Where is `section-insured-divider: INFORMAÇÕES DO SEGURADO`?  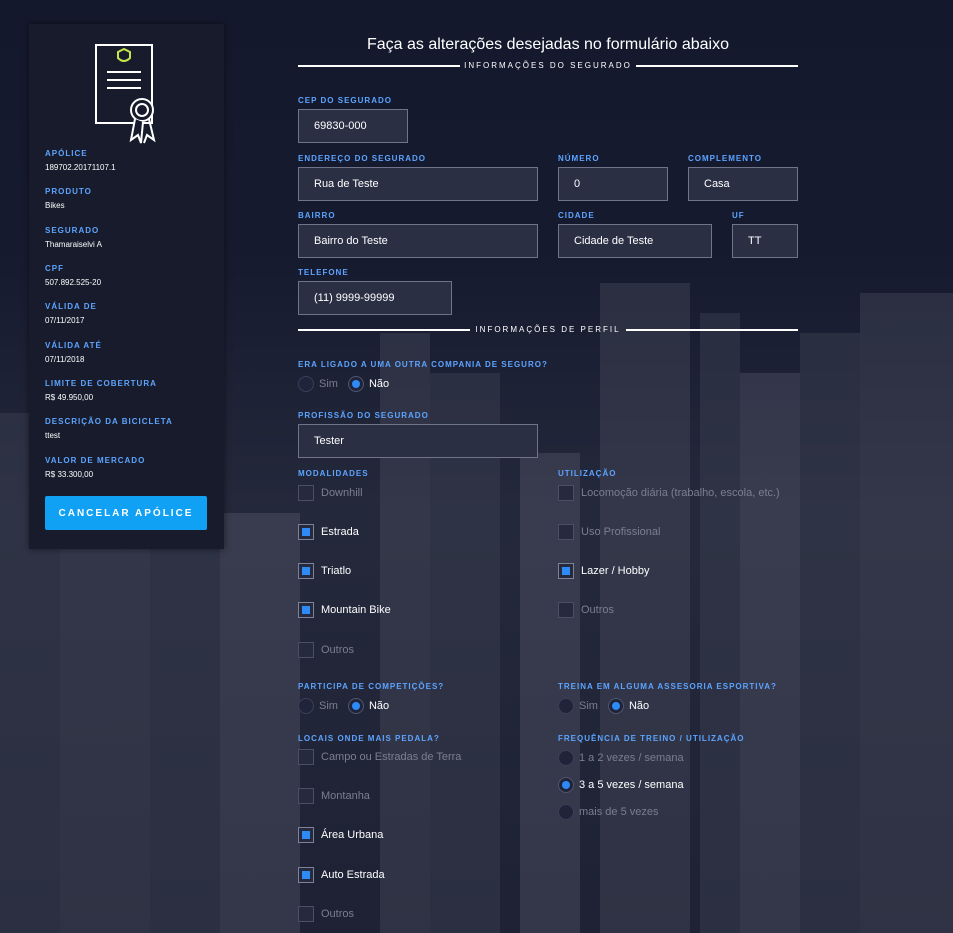
section-insured-divider: INFORMAÇÕES DO SEGURADO is located at coordinates (548, 66).